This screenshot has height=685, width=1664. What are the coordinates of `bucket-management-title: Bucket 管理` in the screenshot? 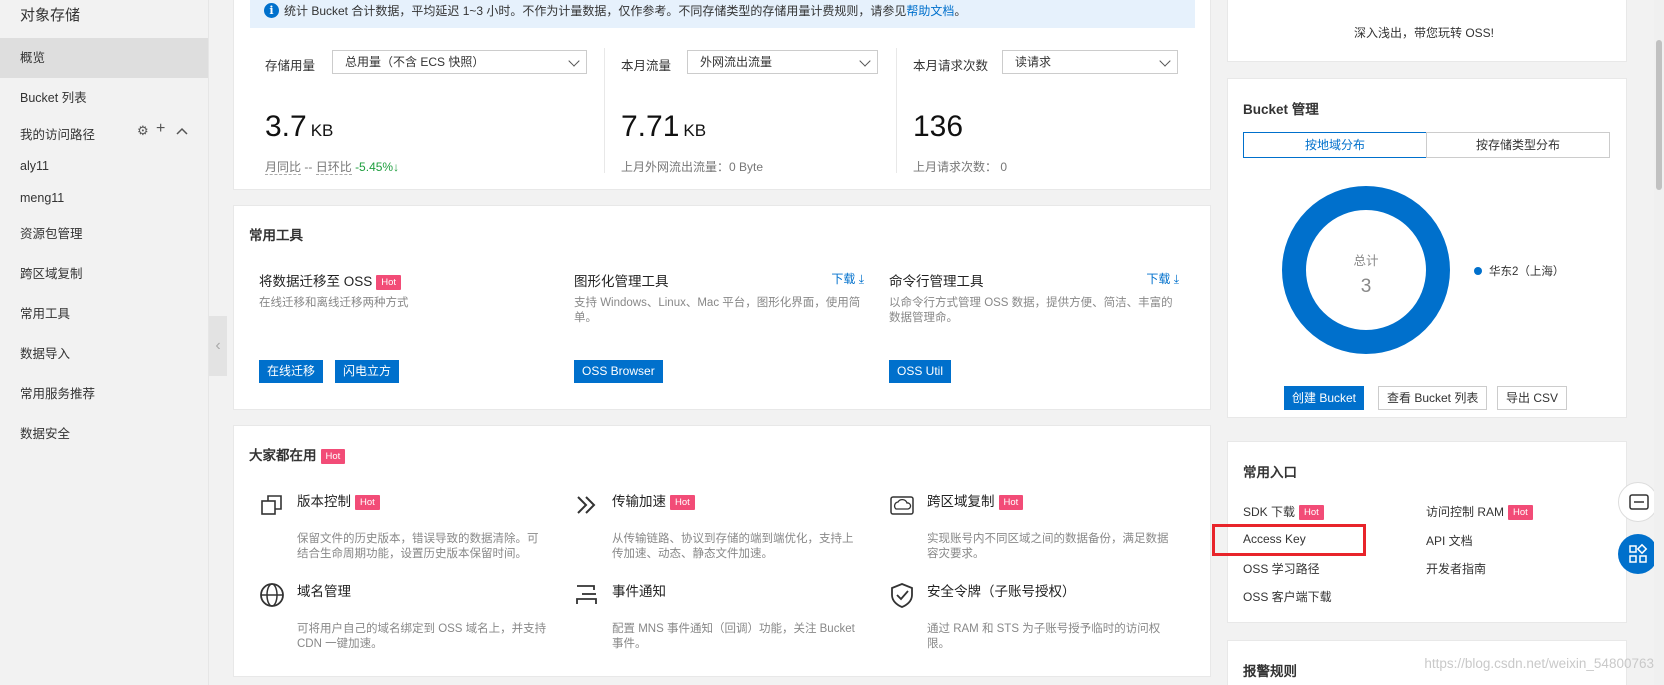 It's located at (1281, 109).